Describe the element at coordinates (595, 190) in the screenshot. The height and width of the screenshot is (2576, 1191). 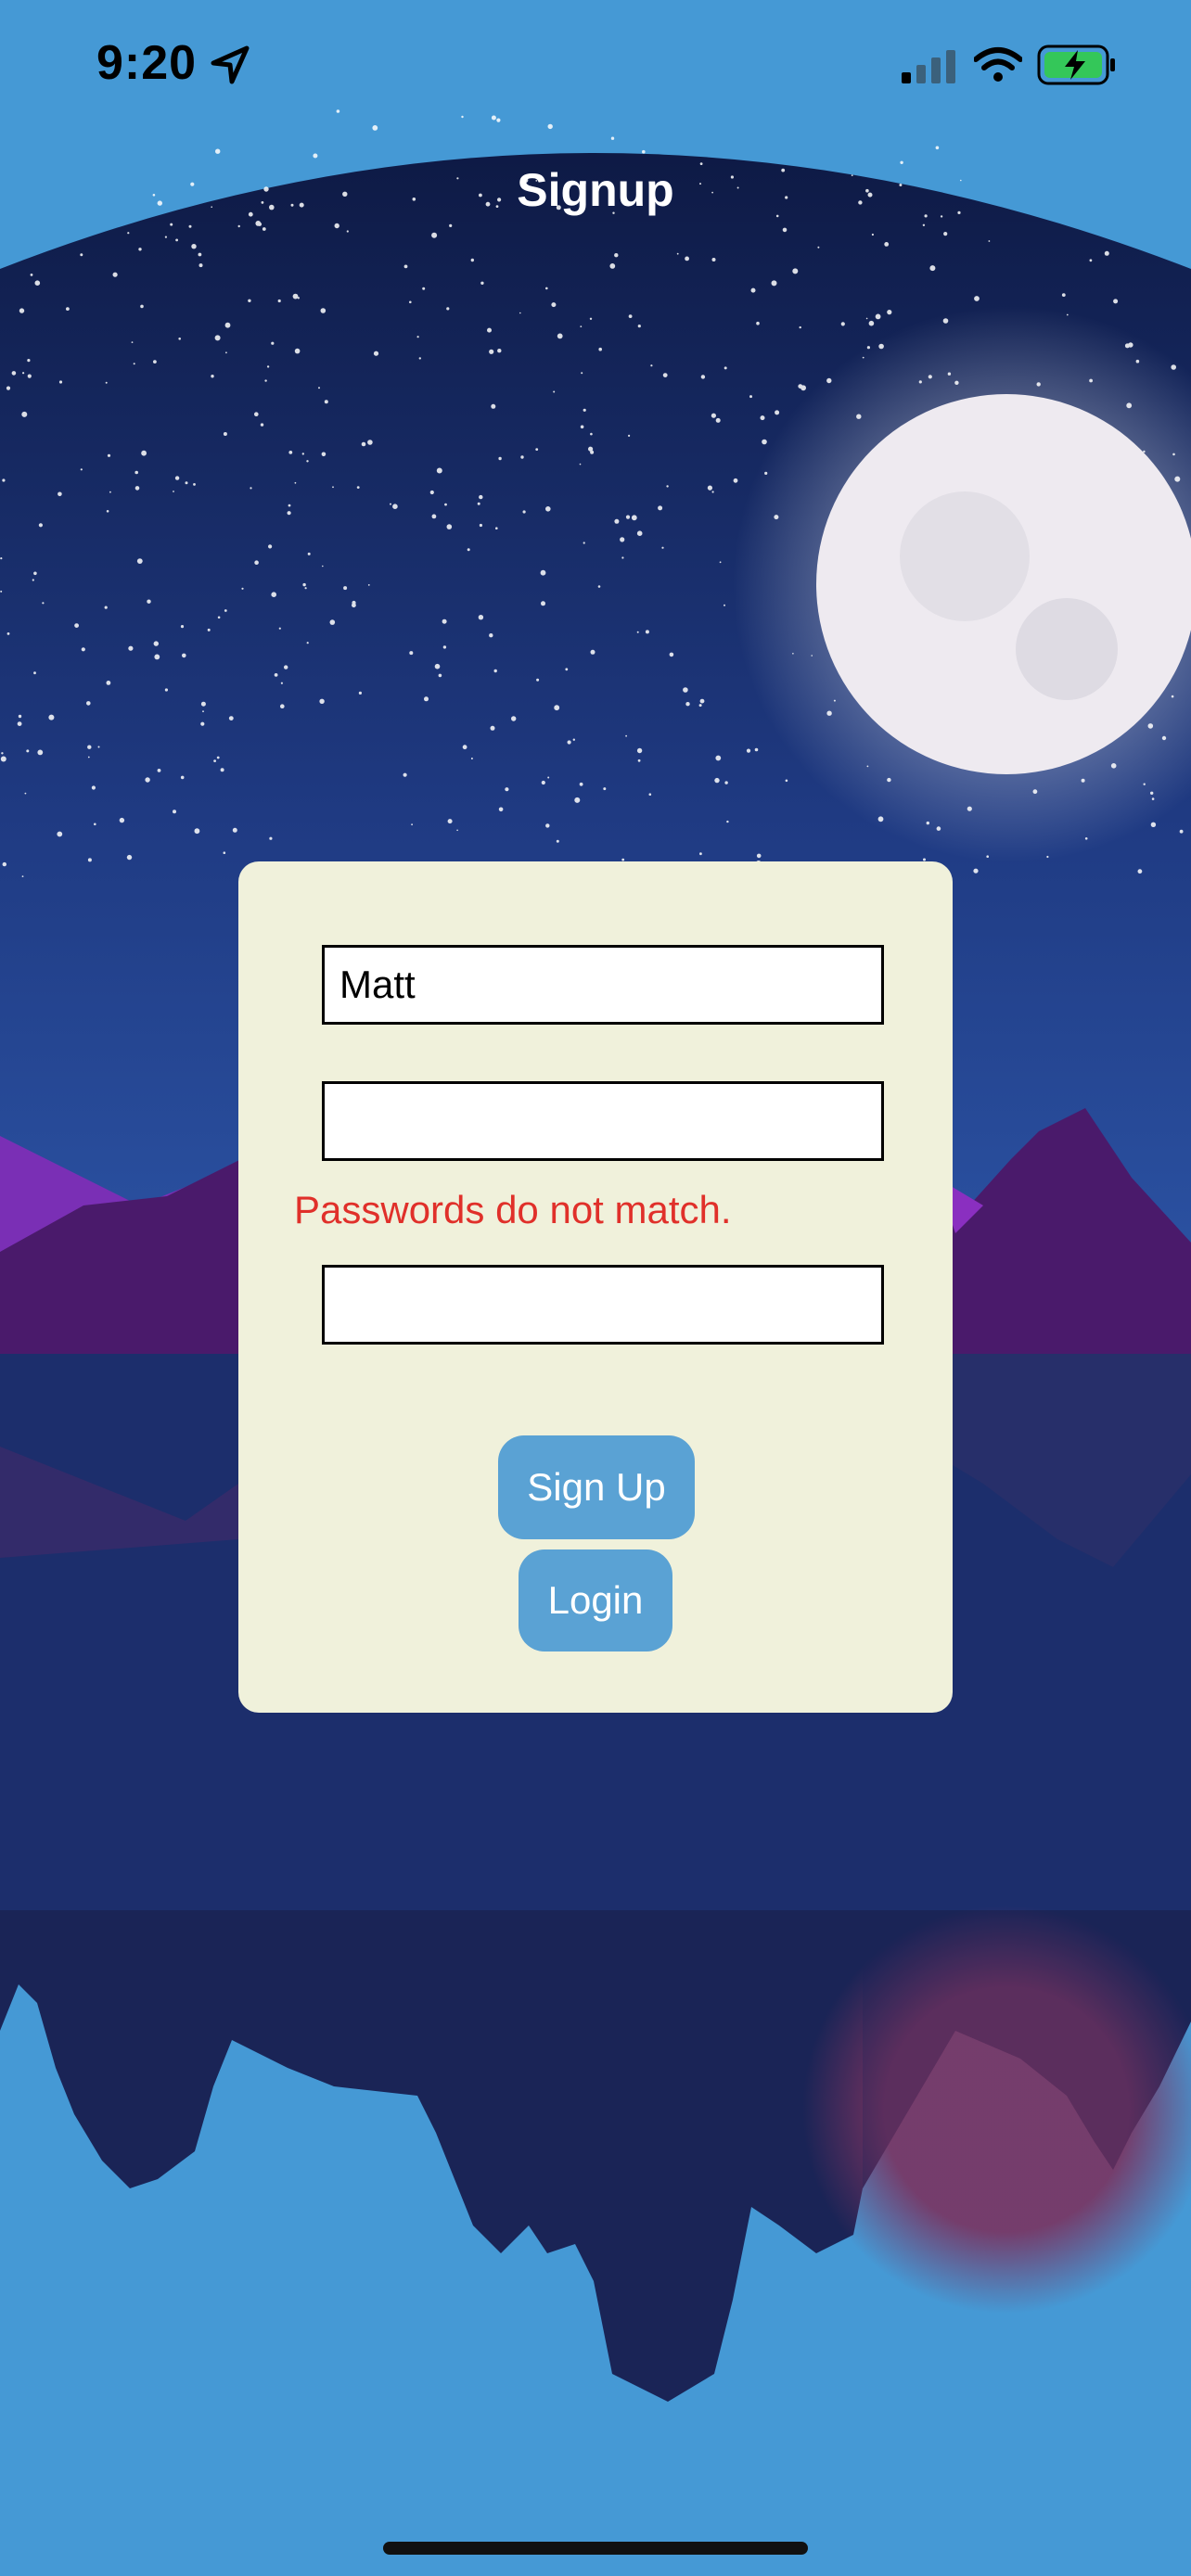
I see `page-title: Signup` at that location.